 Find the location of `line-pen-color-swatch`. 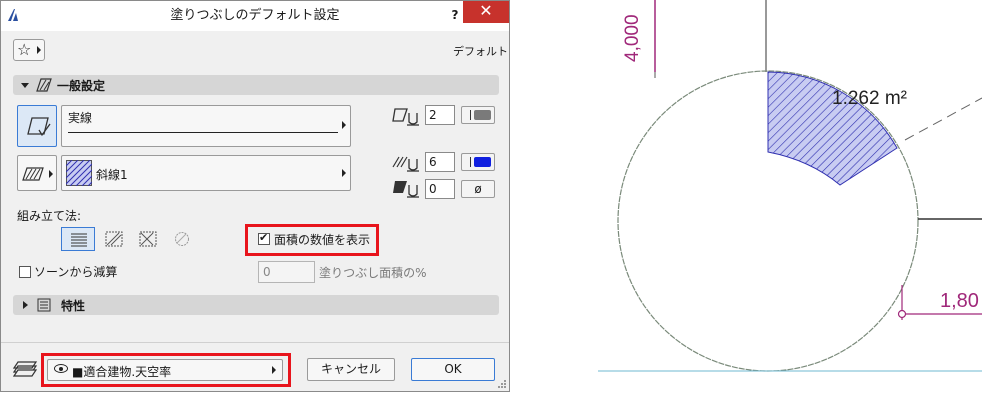

line-pen-color-swatch is located at coordinates (470, 115).